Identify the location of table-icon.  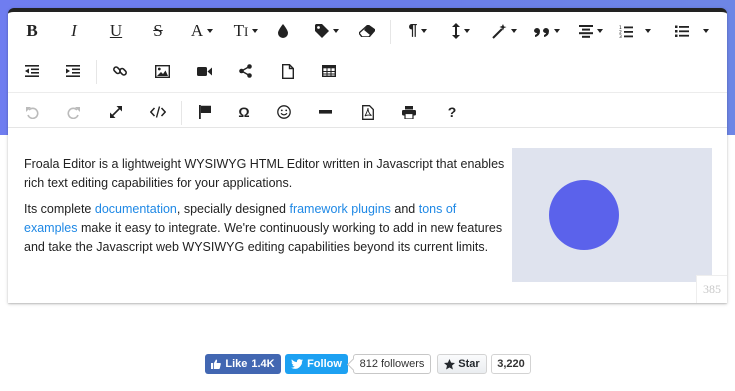
(329, 71).